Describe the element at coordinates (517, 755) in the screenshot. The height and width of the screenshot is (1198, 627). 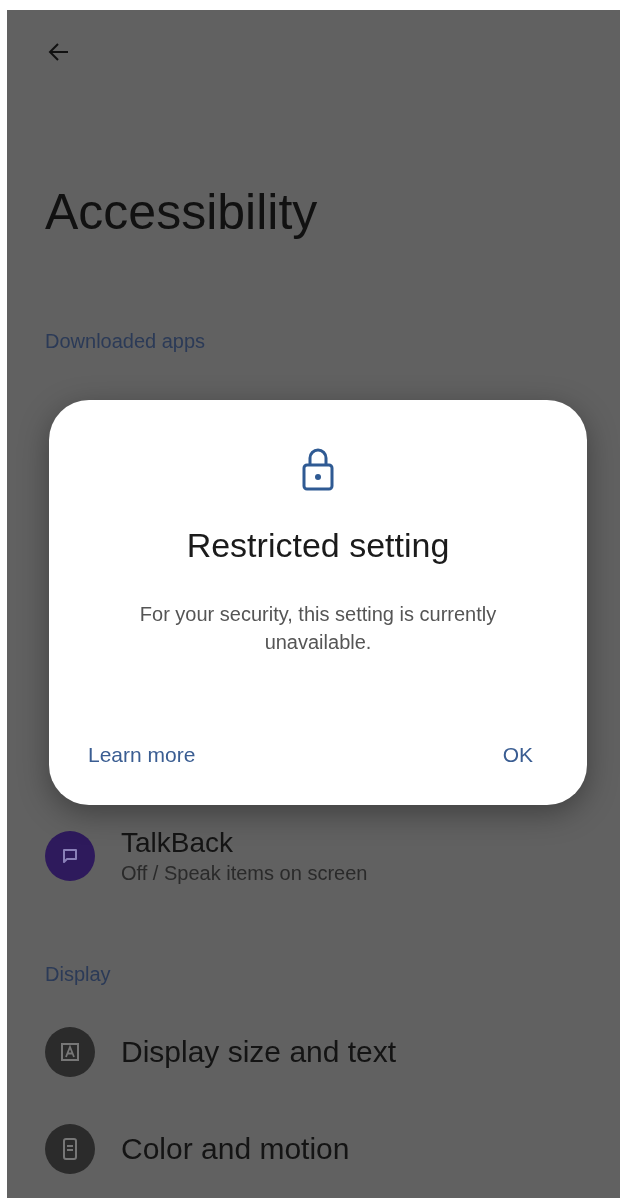
I see `dialog-button: OK` at that location.